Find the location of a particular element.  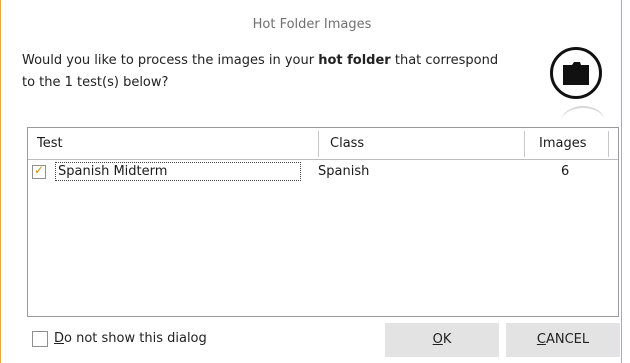

do-not-show-mnemonic: D is located at coordinates (59, 338).